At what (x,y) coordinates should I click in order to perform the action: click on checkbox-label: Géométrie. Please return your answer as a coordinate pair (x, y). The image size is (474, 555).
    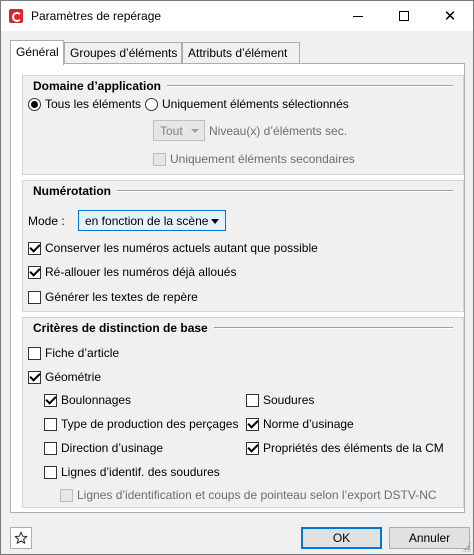
    Looking at the image, I should click on (73, 377).